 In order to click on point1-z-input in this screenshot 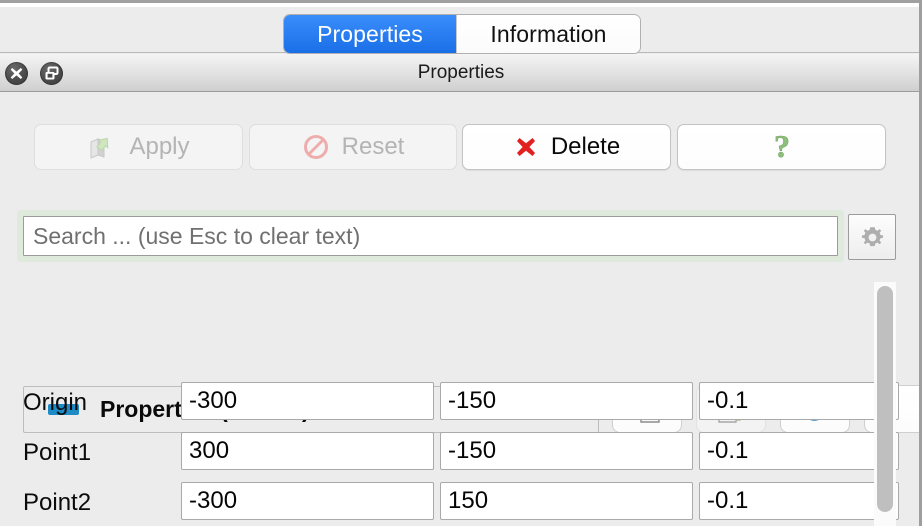, I will do `click(799, 451)`.